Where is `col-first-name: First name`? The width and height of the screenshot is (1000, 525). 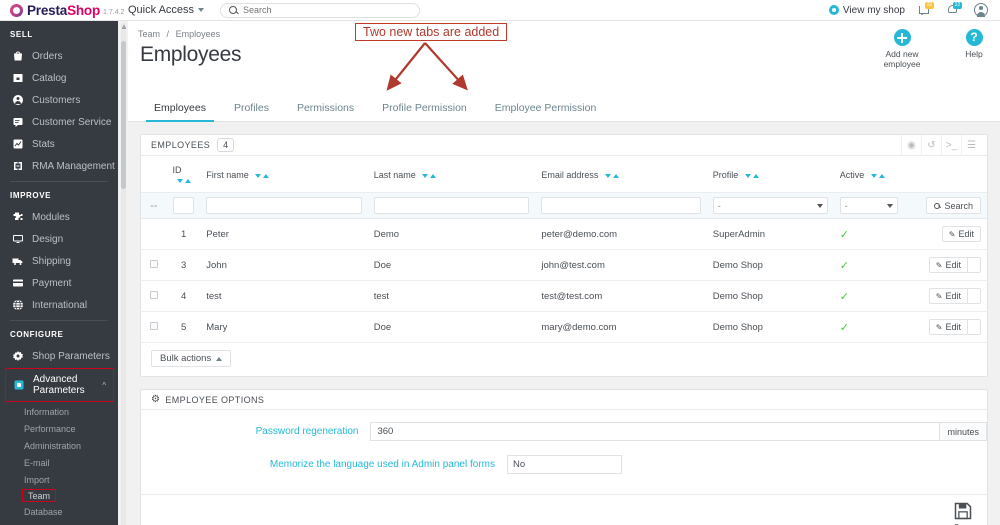
col-first-name: First name is located at coordinates (284, 174).